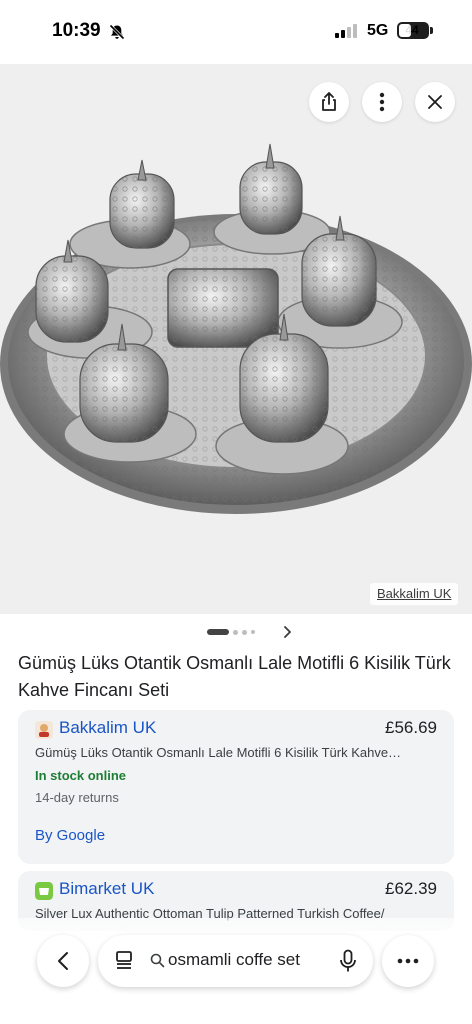 The height and width of the screenshot is (1024, 472). Describe the element at coordinates (414, 594) in the screenshot. I see `image-source-link: Bakkalim UK` at that location.